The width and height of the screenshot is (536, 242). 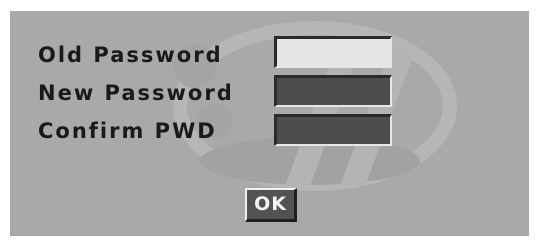 I want to click on confirm-password-label: Confirm PWD, so click(x=127, y=131).